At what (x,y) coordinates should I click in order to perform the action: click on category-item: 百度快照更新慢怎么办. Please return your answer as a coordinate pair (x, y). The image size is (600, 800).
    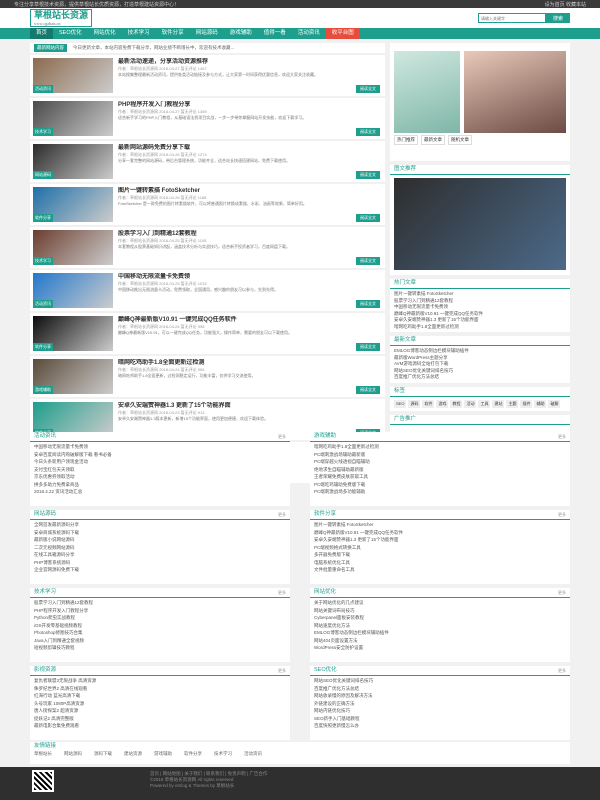
    Looking at the image, I should click on (440, 726).